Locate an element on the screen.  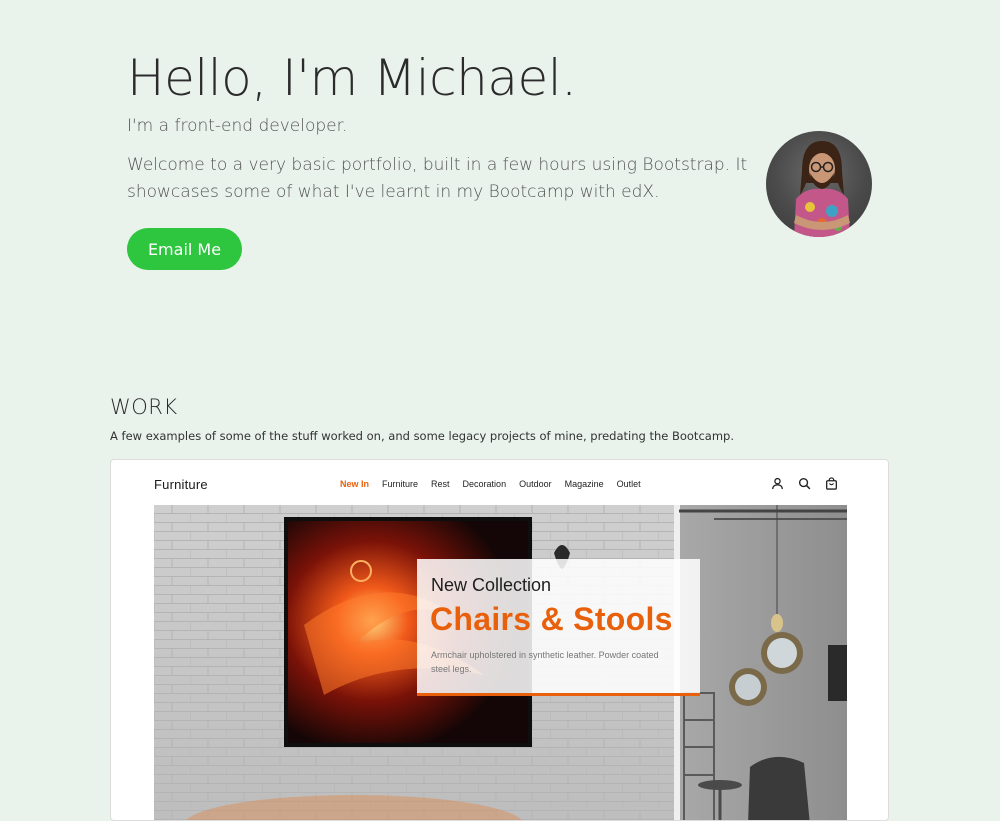
project-nav-item-outlet: Outlet is located at coordinates (629, 484).